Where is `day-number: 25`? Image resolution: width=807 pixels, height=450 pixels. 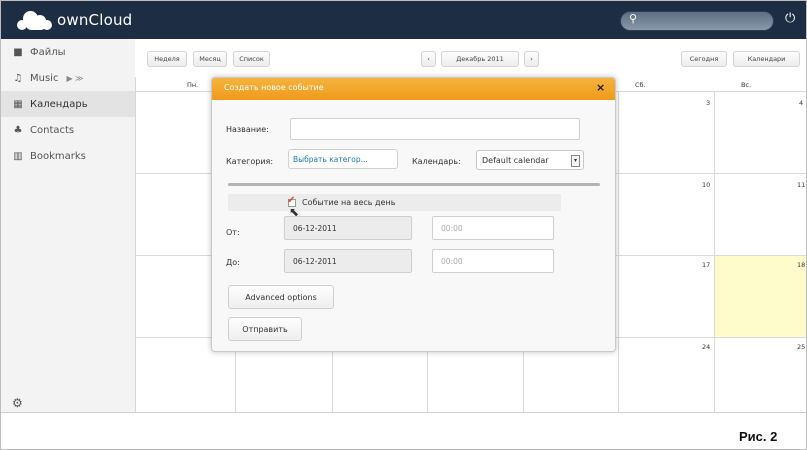 day-number: 25 is located at coordinates (801, 347).